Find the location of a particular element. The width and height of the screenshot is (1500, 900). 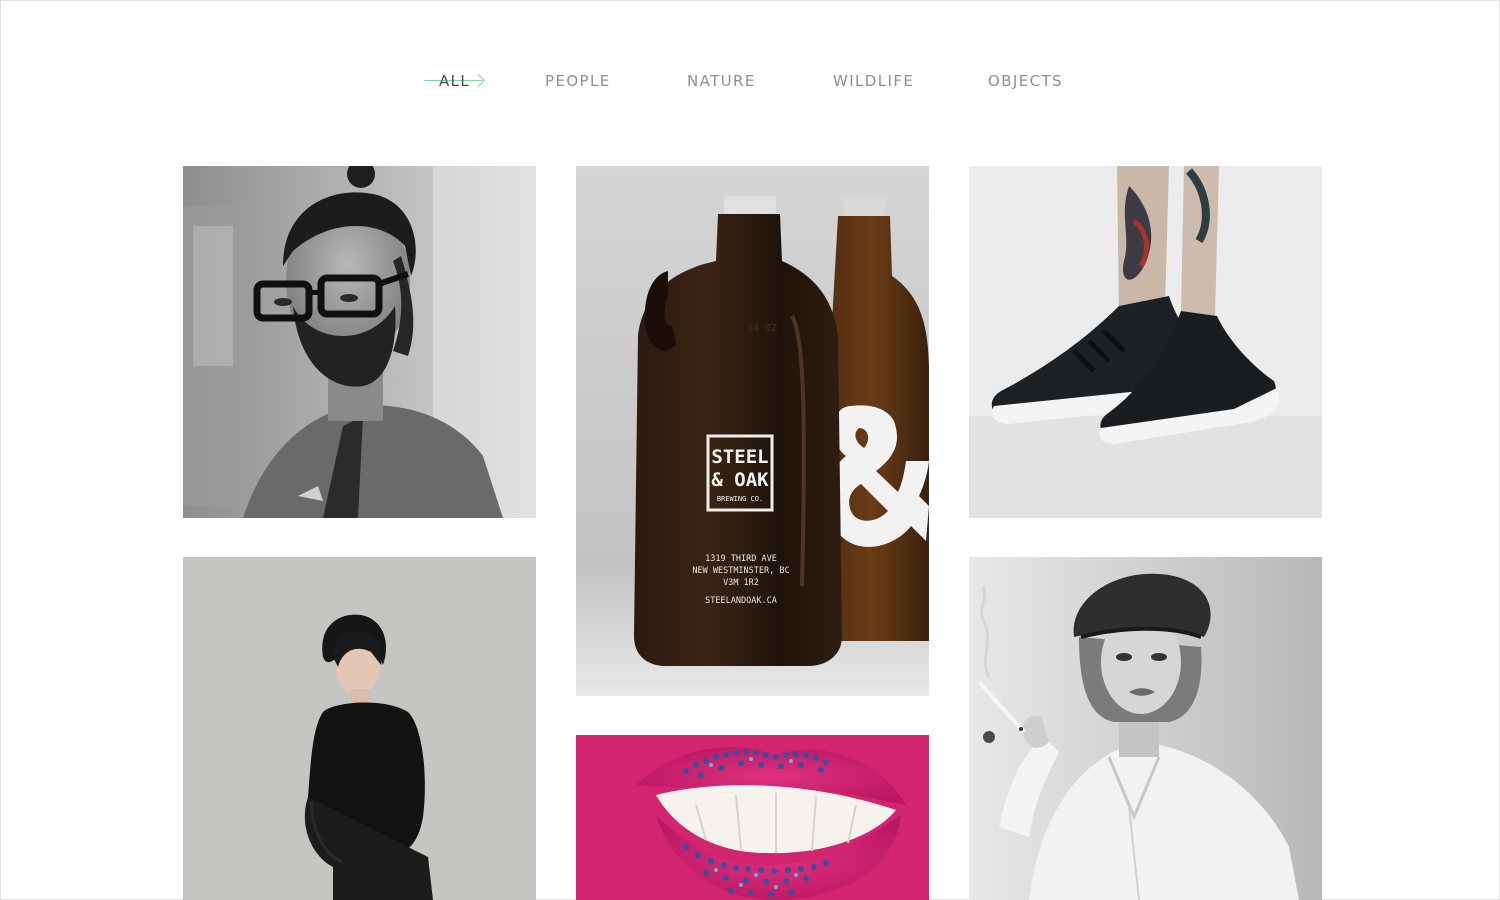

pink-lips-photo is located at coordinates (752, 817).